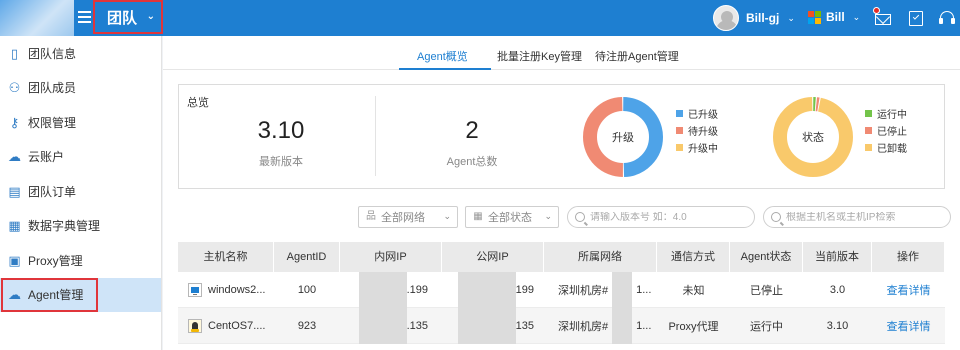 The image size is (960, 350). I want to click on legend-item: 已升级, so click(697, 113).